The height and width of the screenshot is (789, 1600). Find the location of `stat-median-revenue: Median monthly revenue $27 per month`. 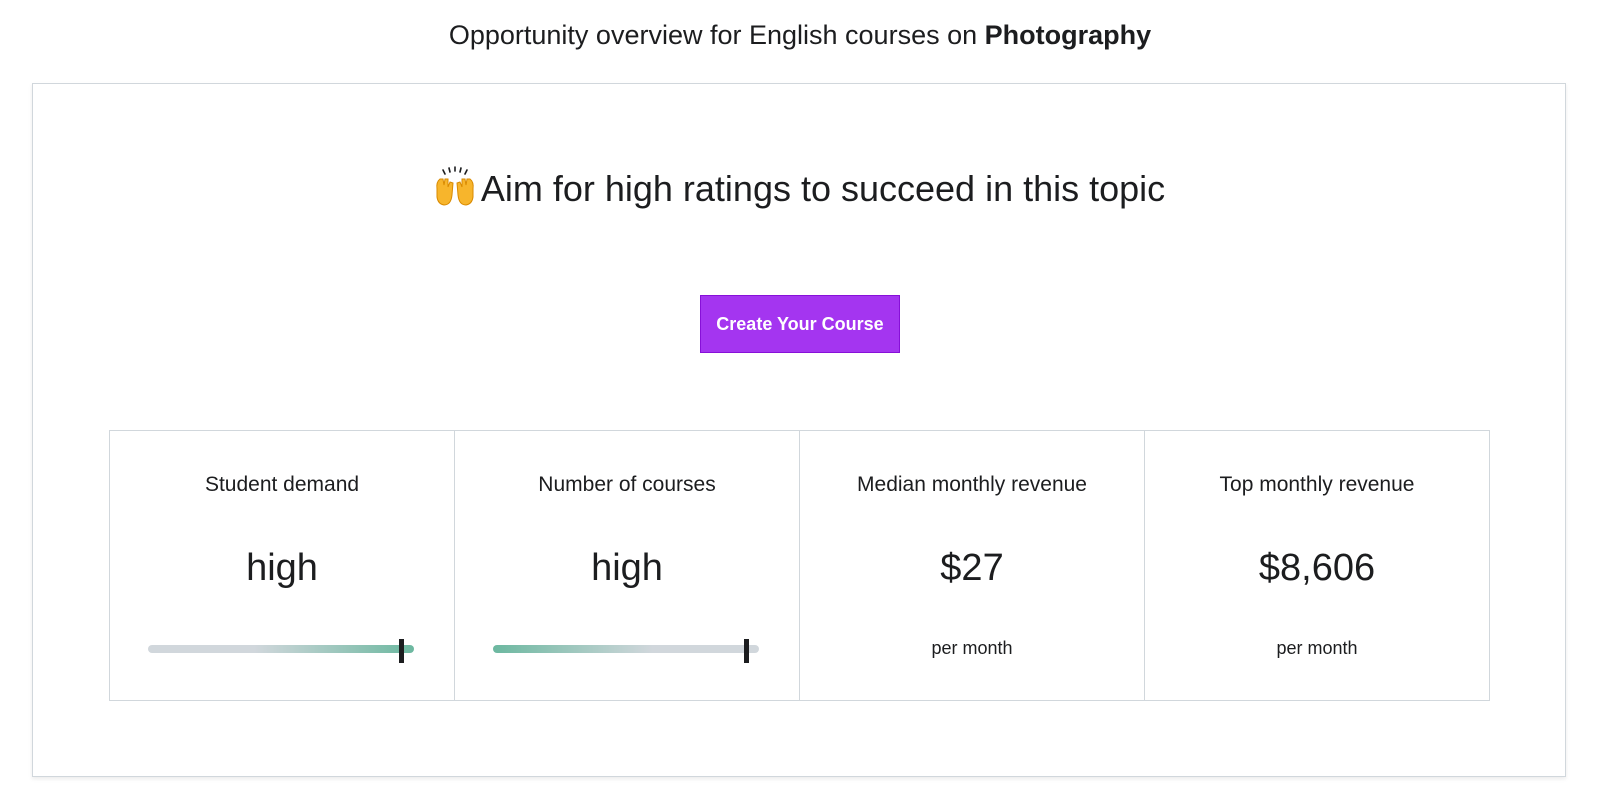

stat-median-revenue: Median monthly revenue $27 per month is located at coordinates (972, 565).